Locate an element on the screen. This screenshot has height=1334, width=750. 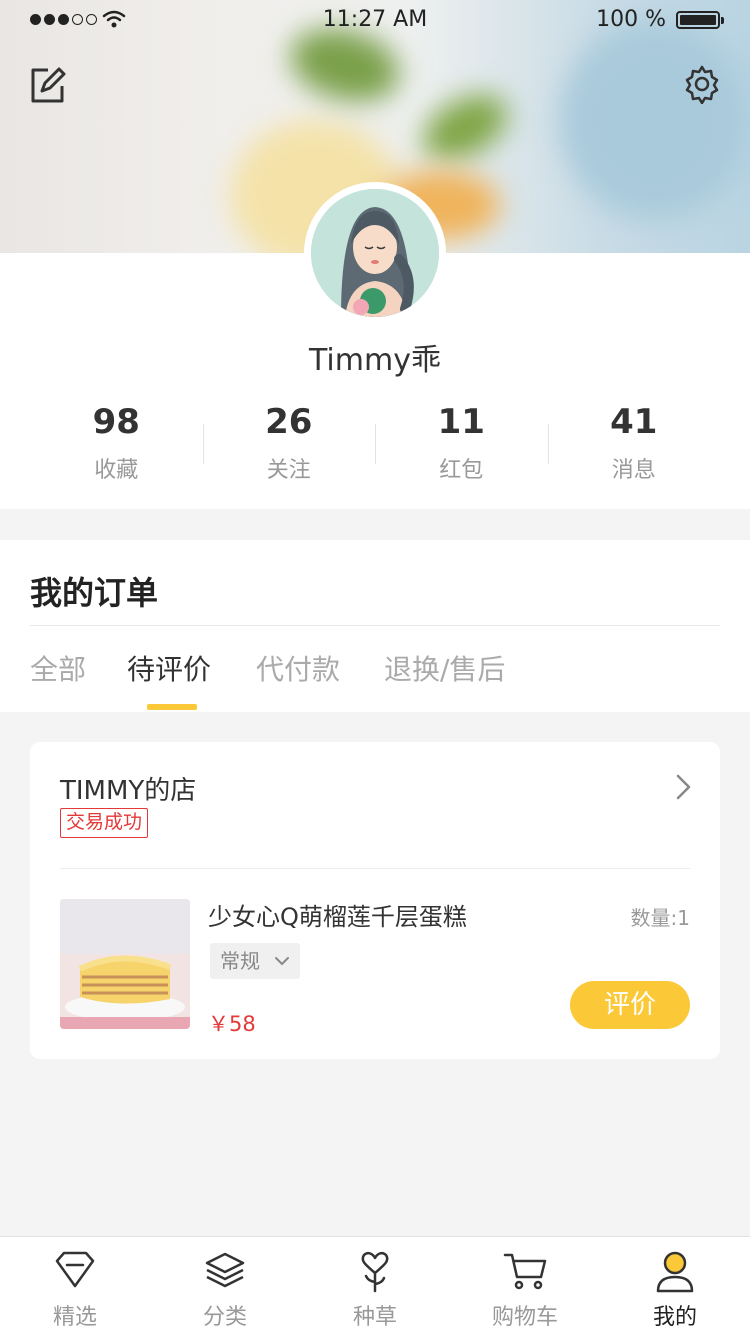
tabbar-item-categories: 分类 is located at coordinates (225, 1285).